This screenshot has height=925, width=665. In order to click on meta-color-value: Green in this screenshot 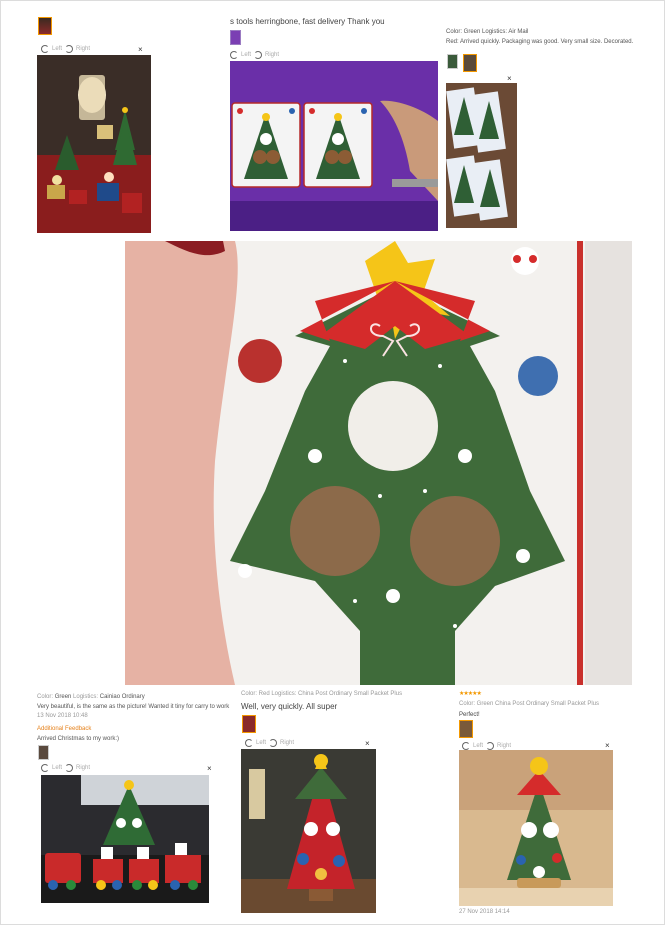, I will do `click(63, 697)`.